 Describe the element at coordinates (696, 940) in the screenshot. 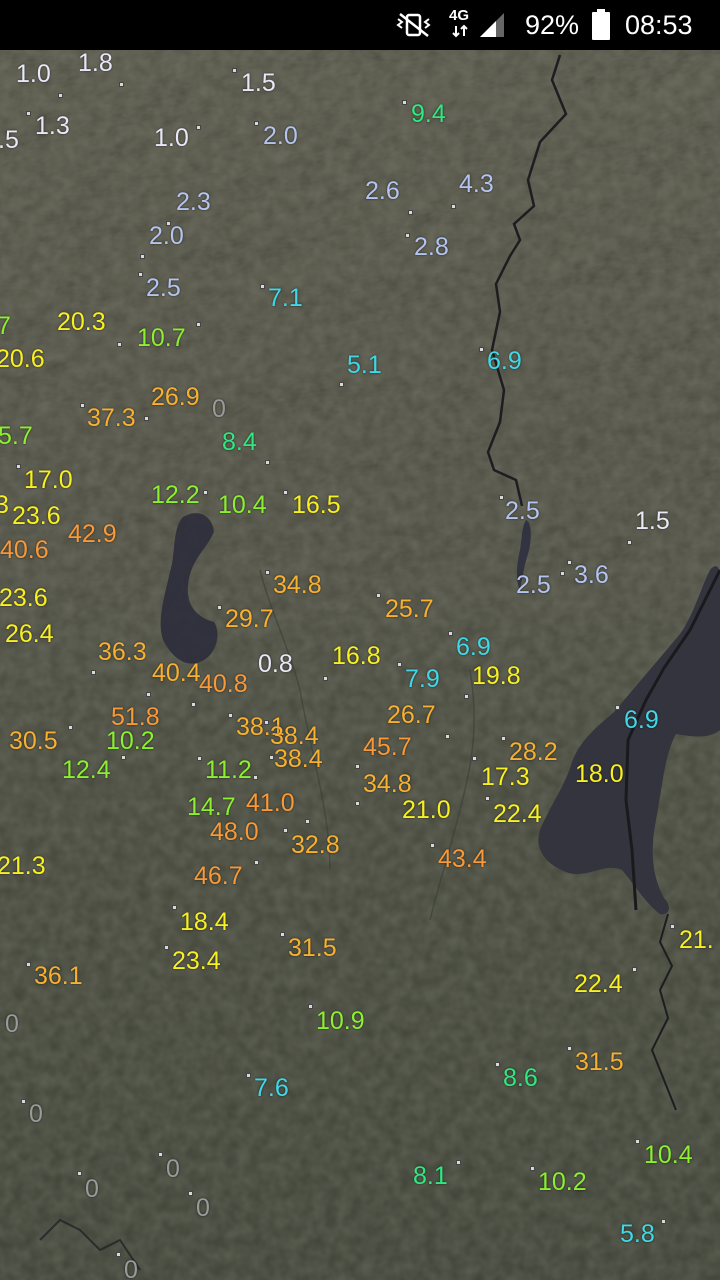

I see `observation-value: 21.` at that location.